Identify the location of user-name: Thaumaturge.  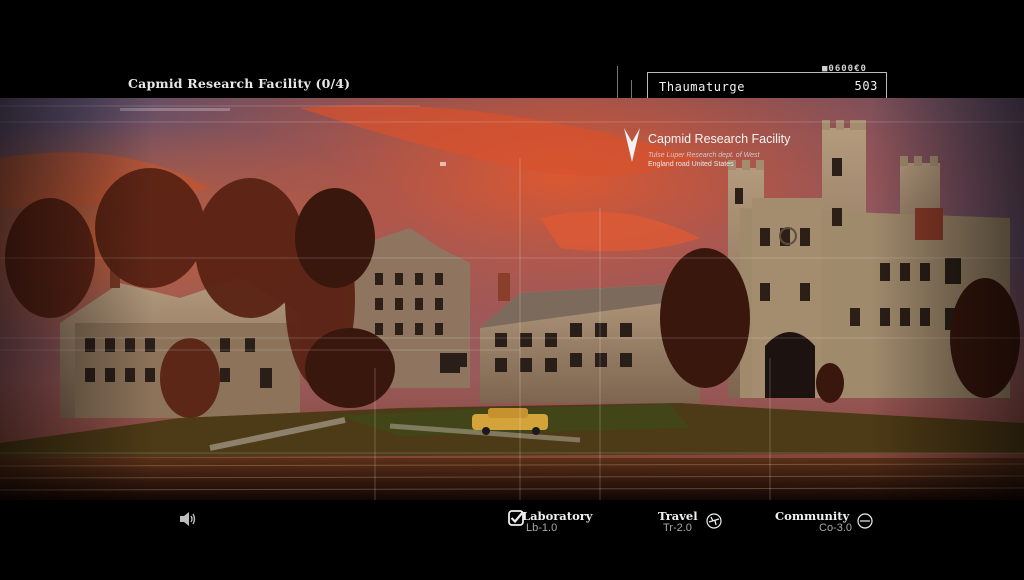
(702, 87).